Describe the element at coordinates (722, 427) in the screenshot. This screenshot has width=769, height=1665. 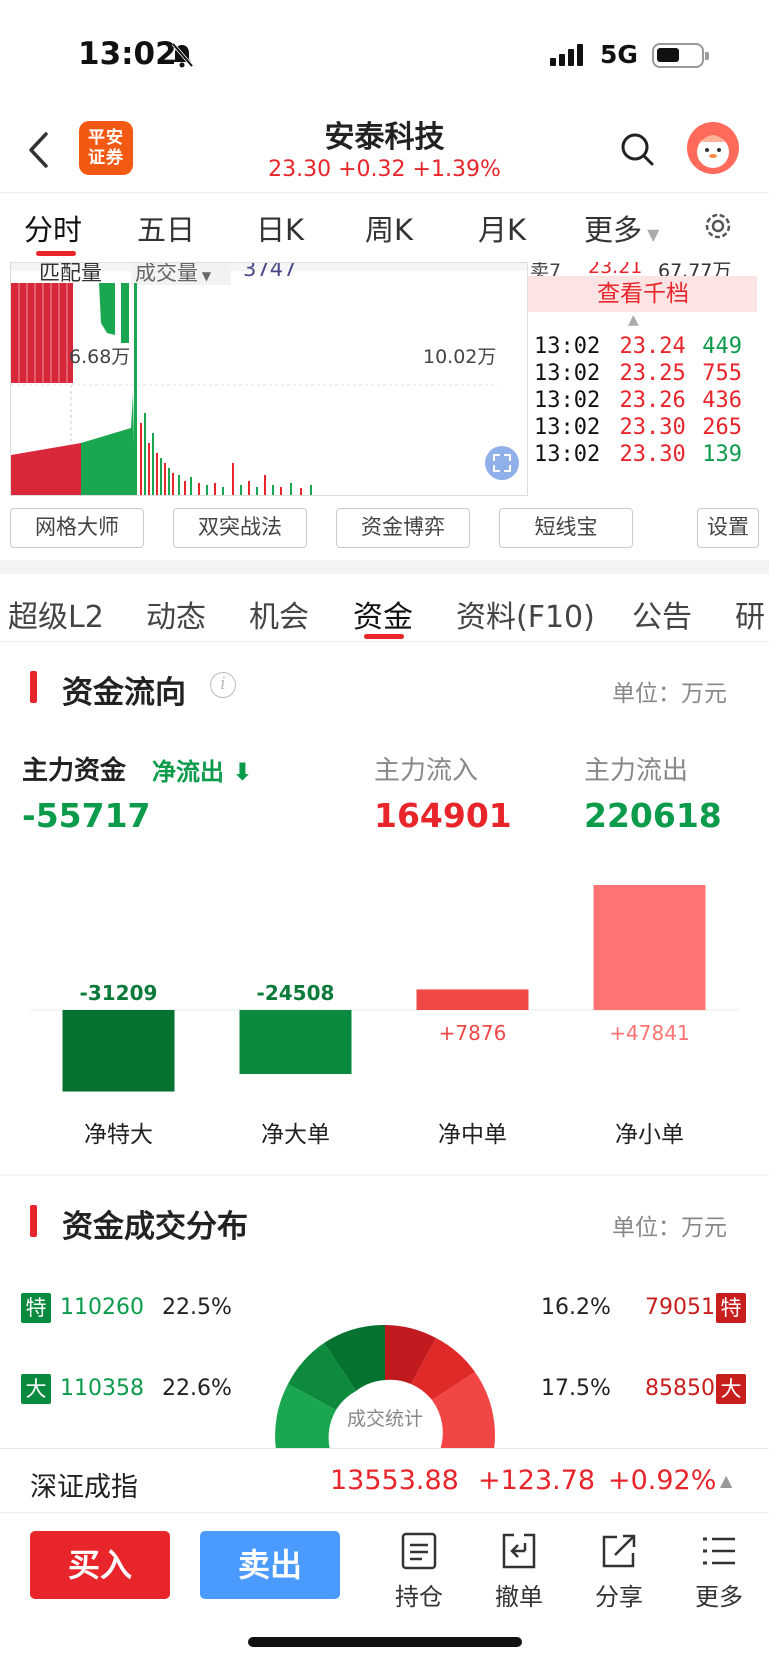
I see `tick-volume: 265` at that location.